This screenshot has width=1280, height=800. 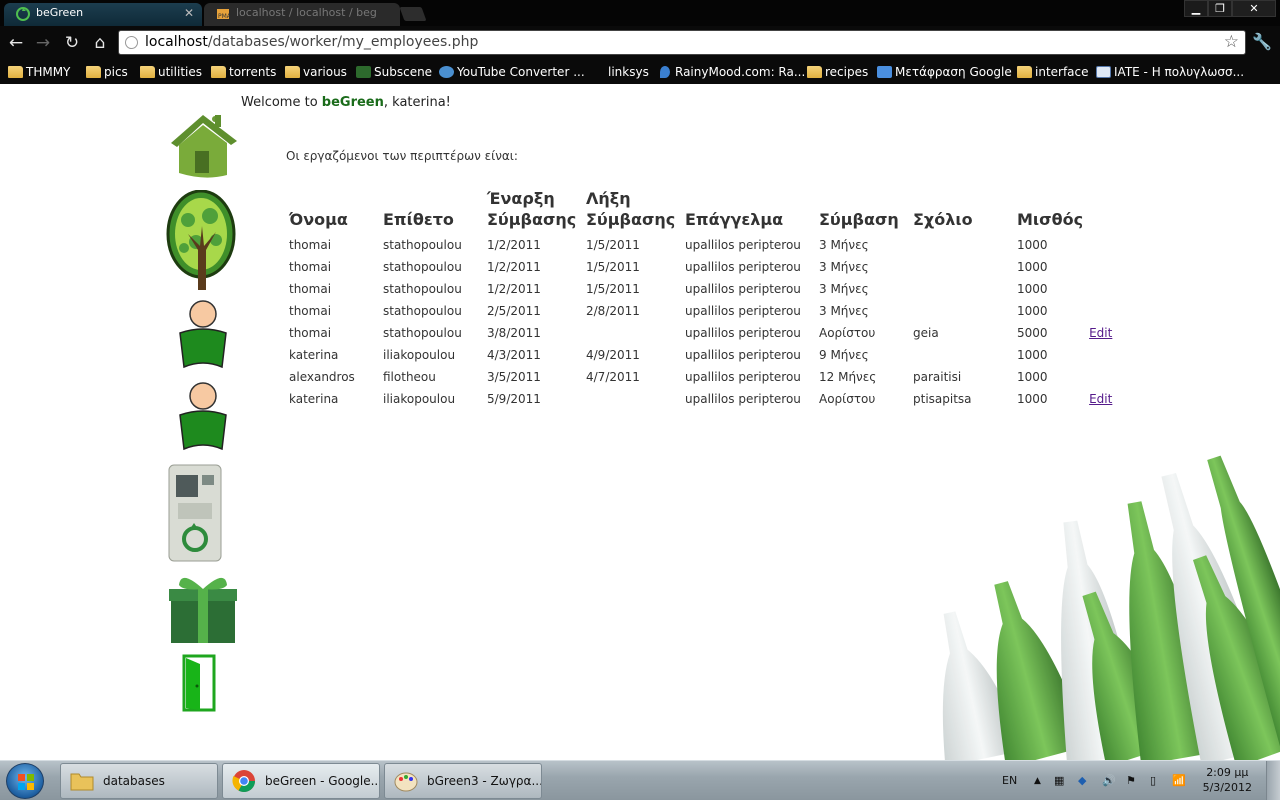 I want to click on bottles-decoration, so click(x=1111, y=607).